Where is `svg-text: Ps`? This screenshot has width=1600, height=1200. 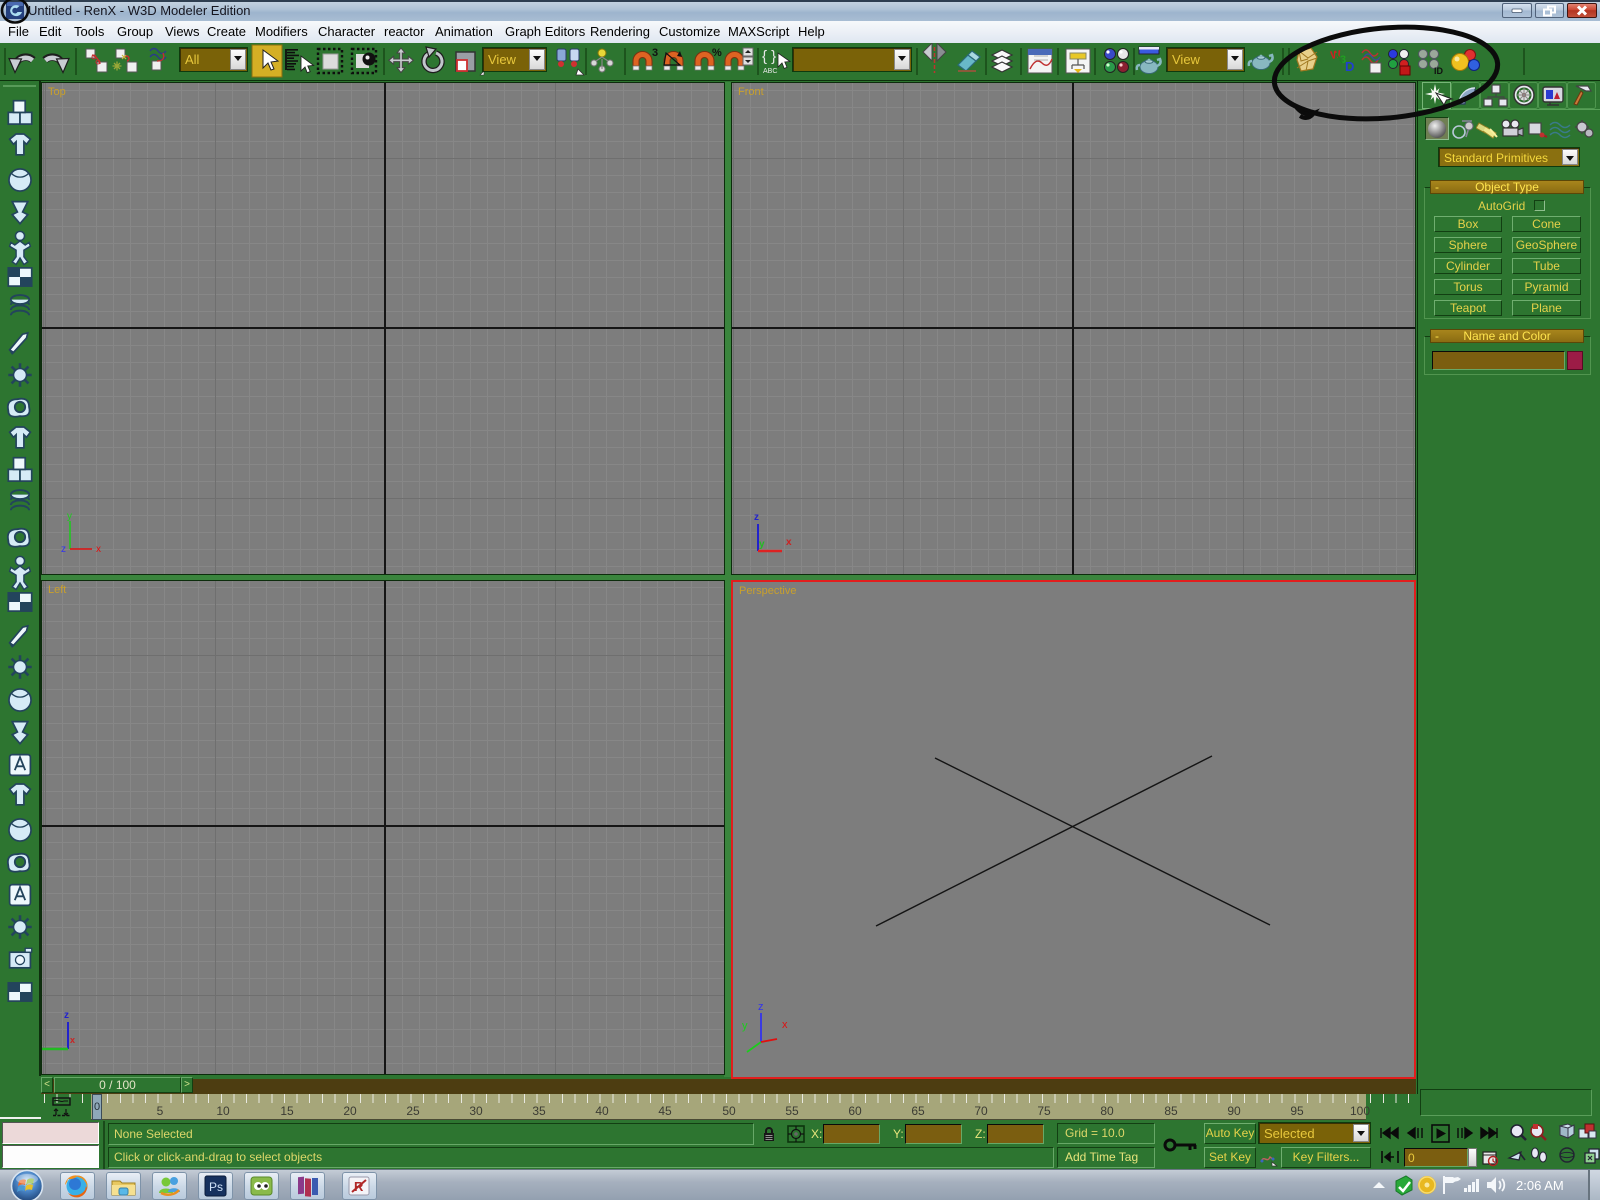 svg-text: Ps is located at coordinates (216, 1187).